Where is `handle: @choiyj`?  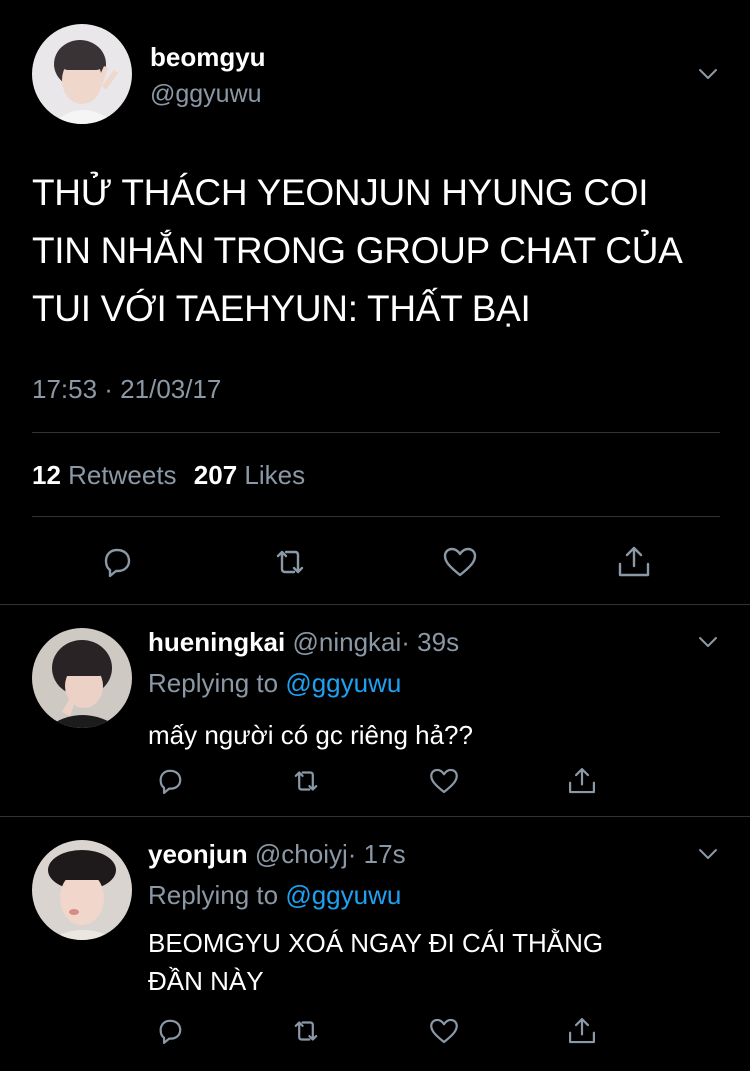 handle: @choiyj is located at coordinates (301, 854).